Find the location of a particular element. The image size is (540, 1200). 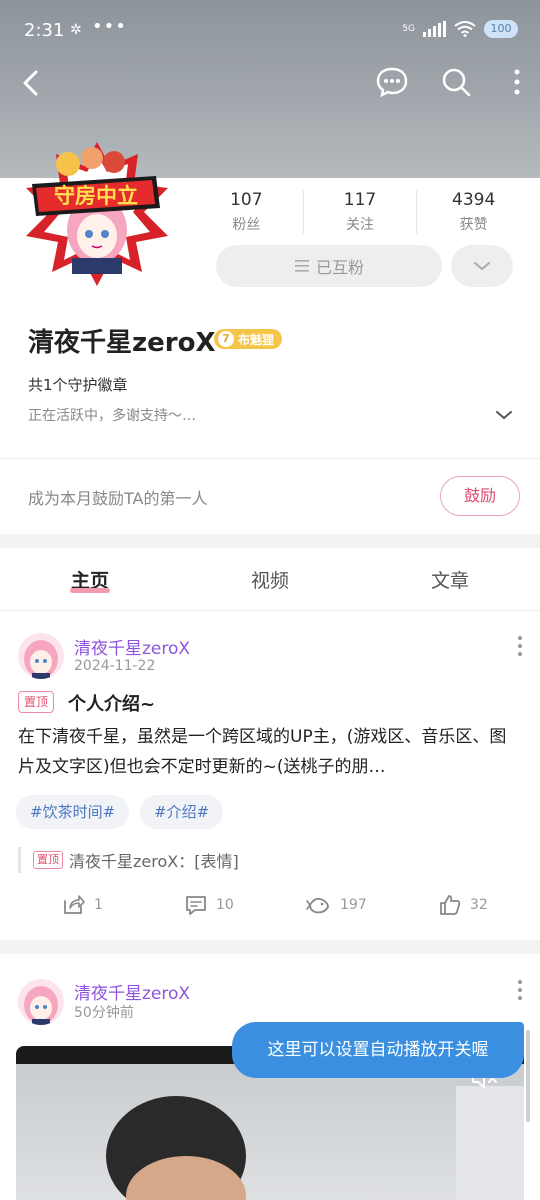

profile-avatar: 守房中立 is located at coordinates (97, 213).